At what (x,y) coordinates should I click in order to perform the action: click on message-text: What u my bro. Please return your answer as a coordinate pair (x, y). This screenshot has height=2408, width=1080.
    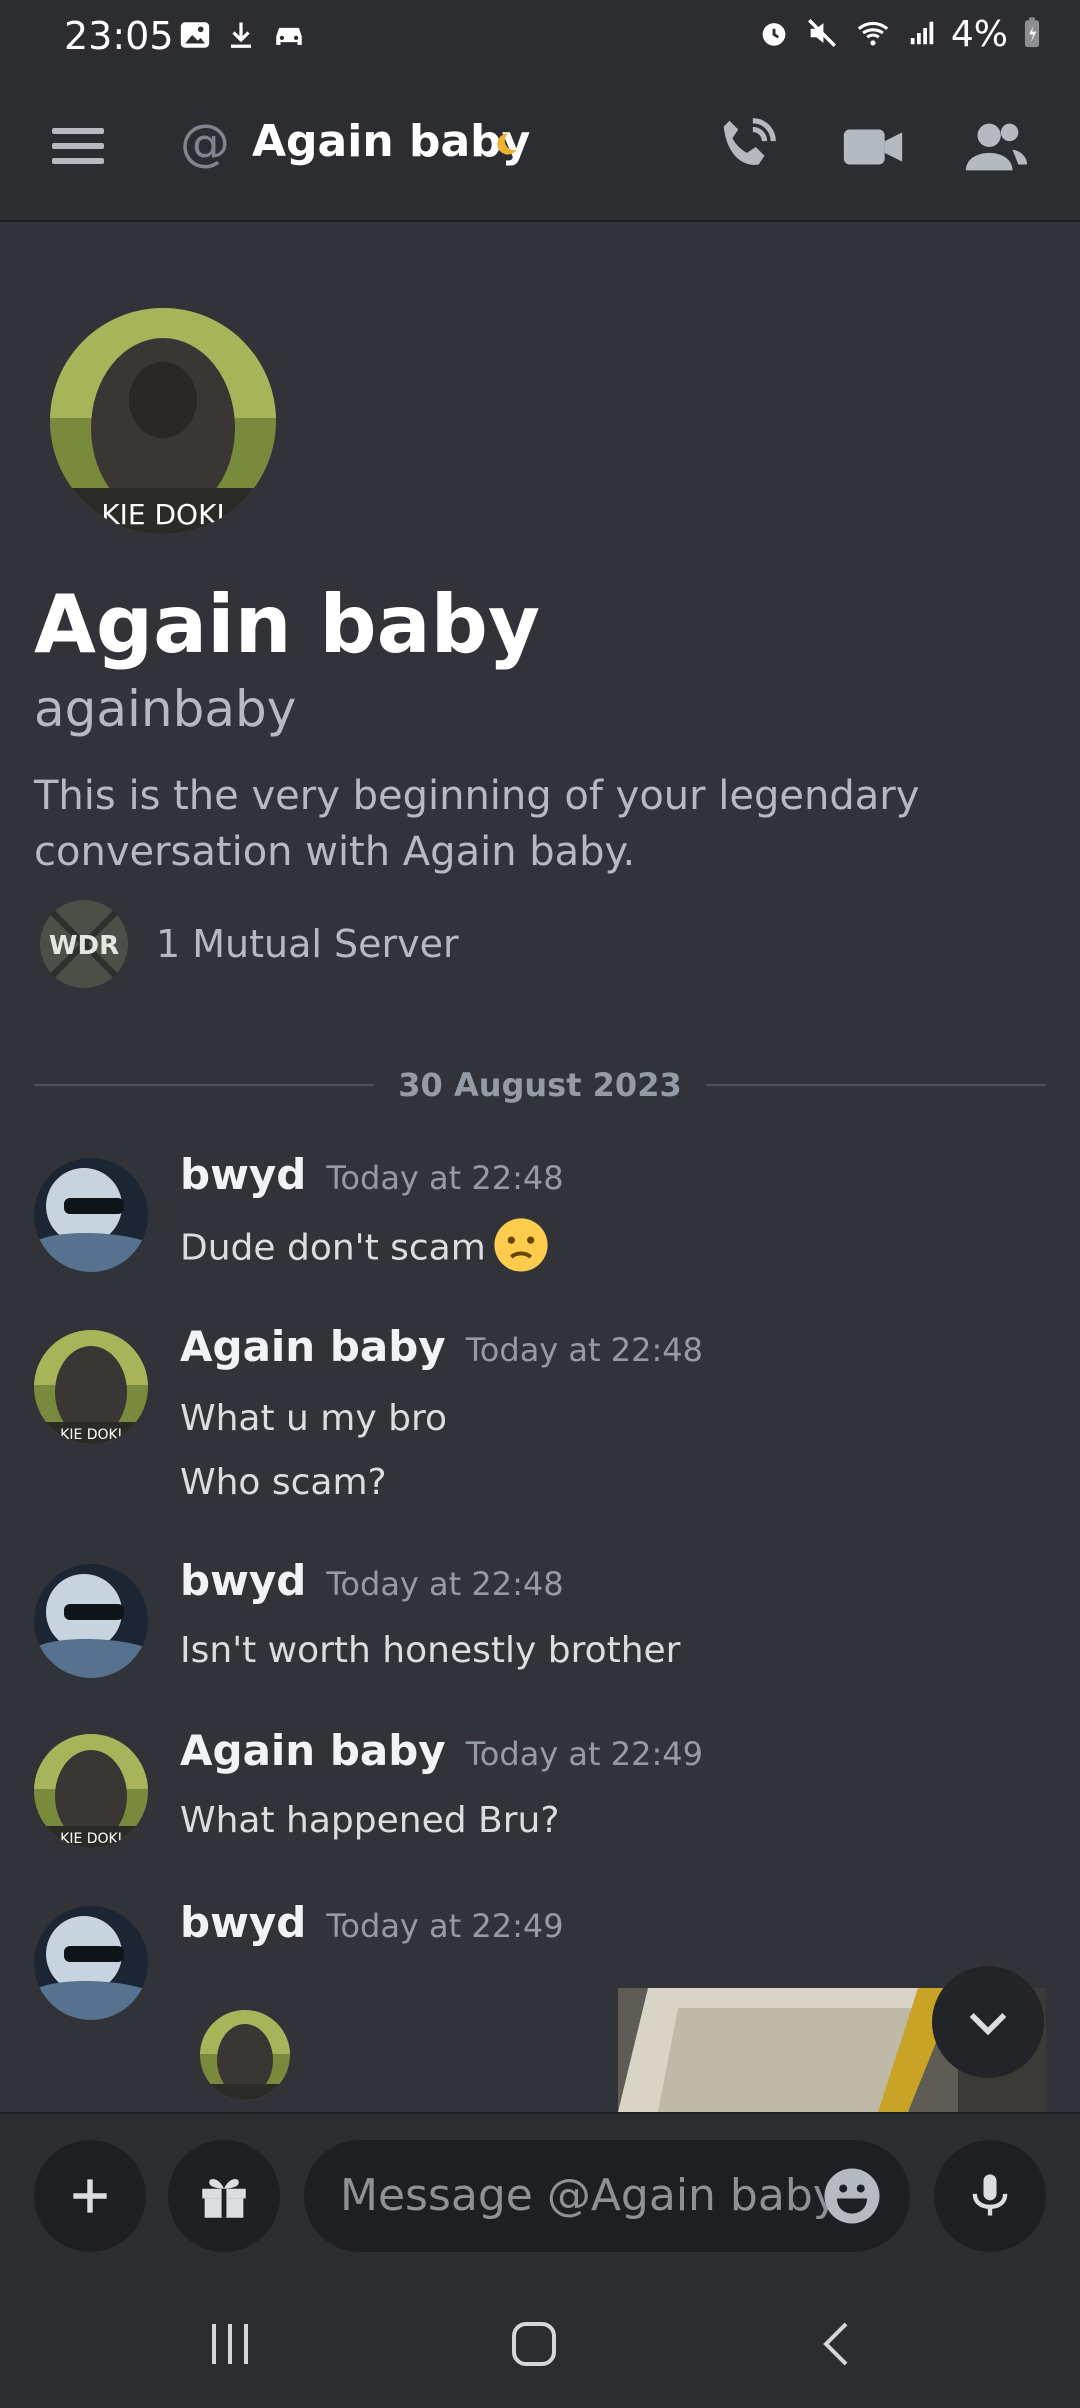
    Looking at the image, I should click on (313, 1418).